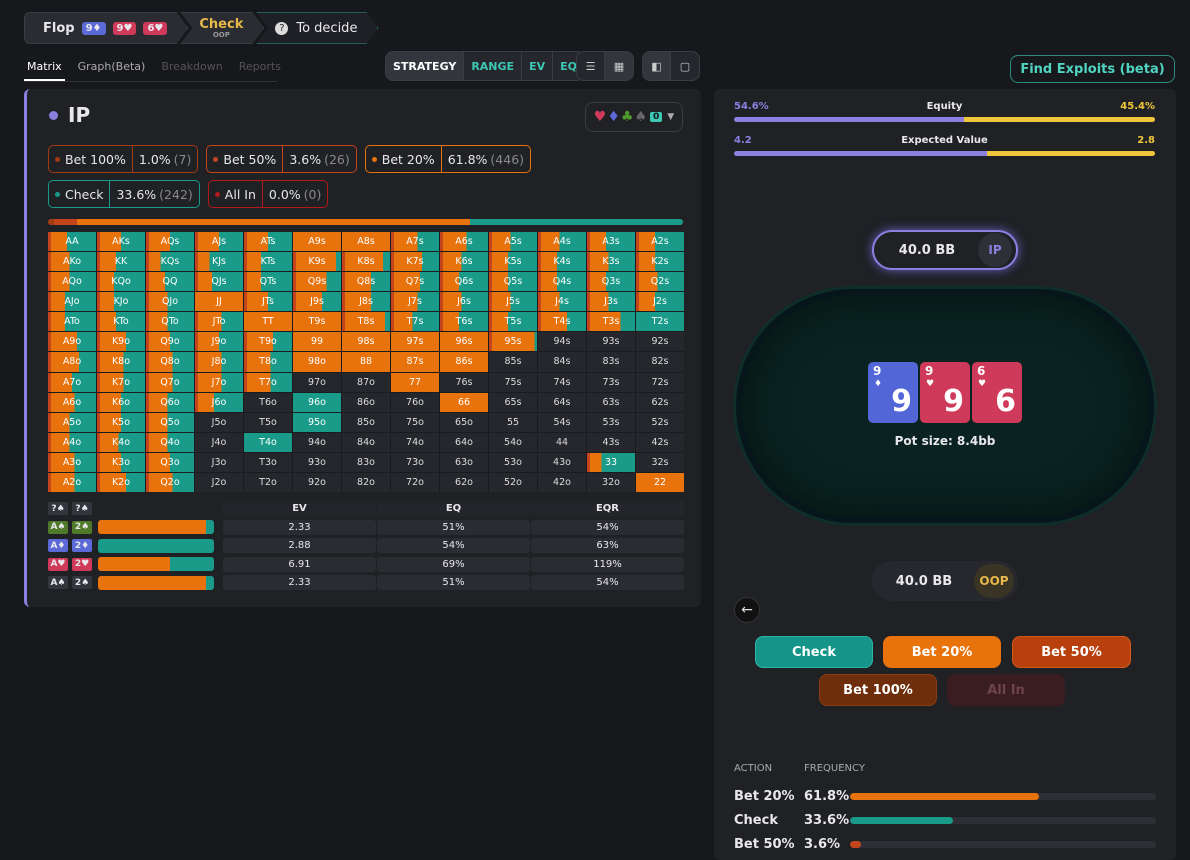 The height and width of the screenshot is (860, 1190). What do you see at coordinates (660, 462) in the screenshot?
I see `hand-cell: 32s` at bounding box center [660, 462].